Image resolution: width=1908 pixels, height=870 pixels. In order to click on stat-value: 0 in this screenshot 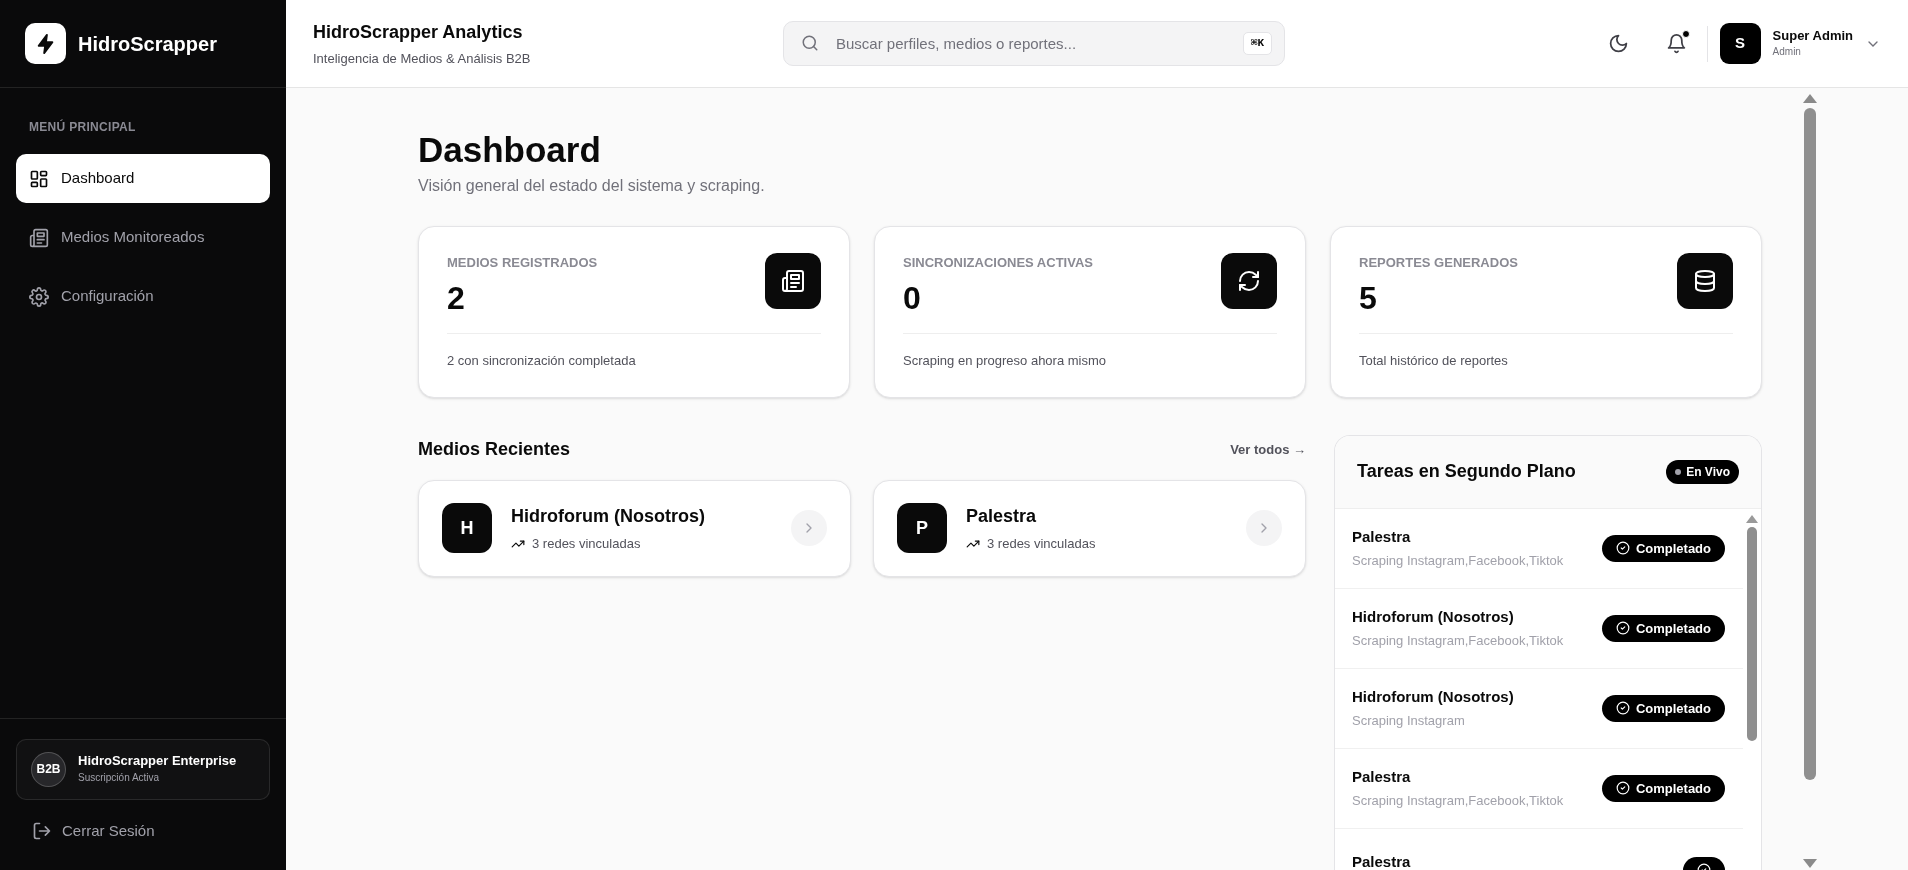, I will do `click(912, 299)`.